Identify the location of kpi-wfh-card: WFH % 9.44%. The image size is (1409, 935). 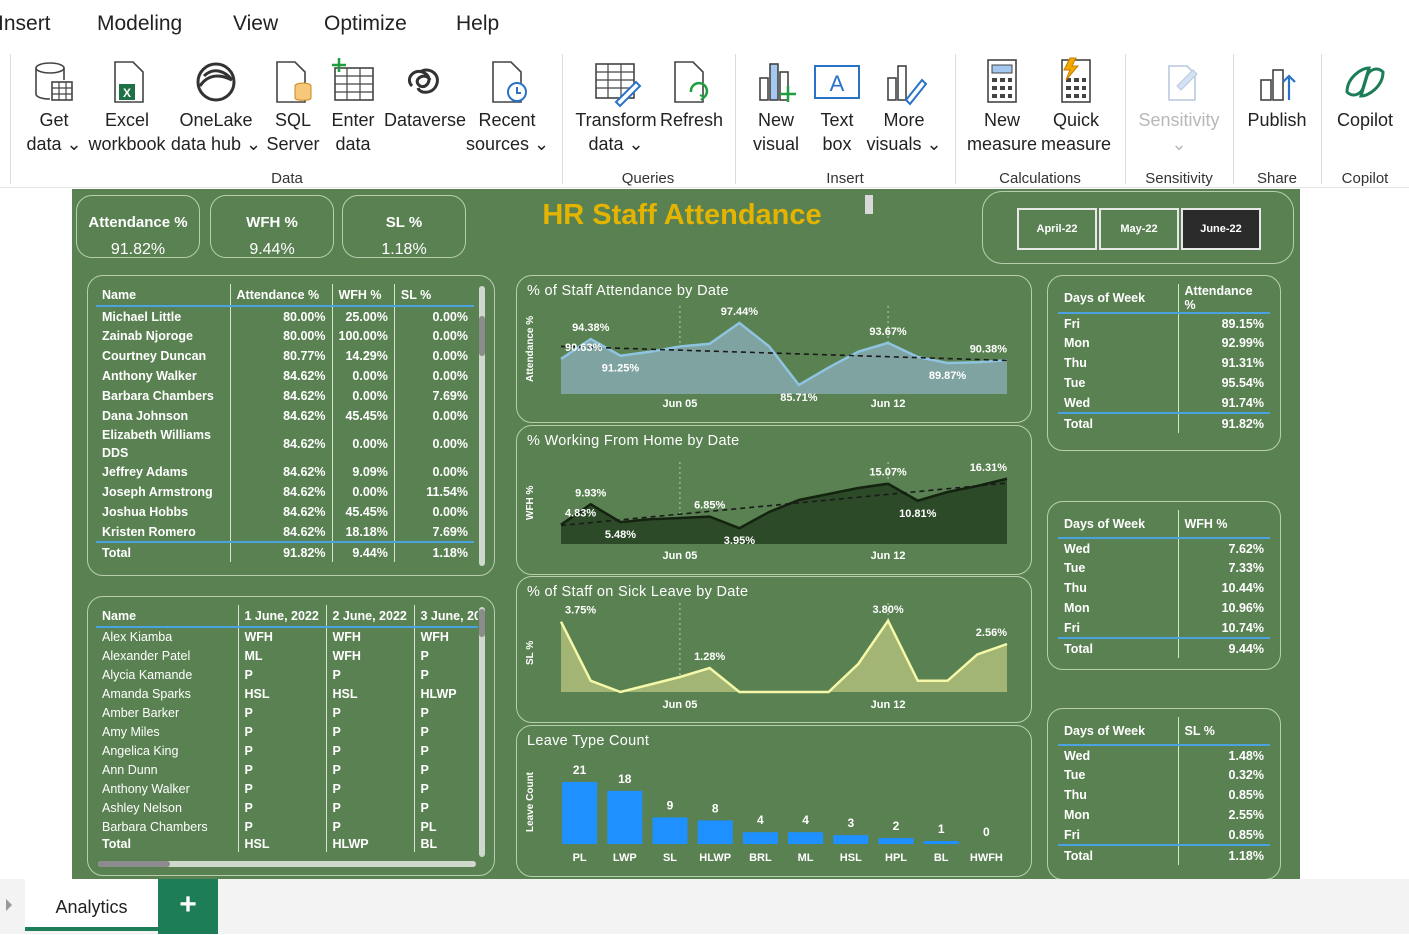
(272, 226).